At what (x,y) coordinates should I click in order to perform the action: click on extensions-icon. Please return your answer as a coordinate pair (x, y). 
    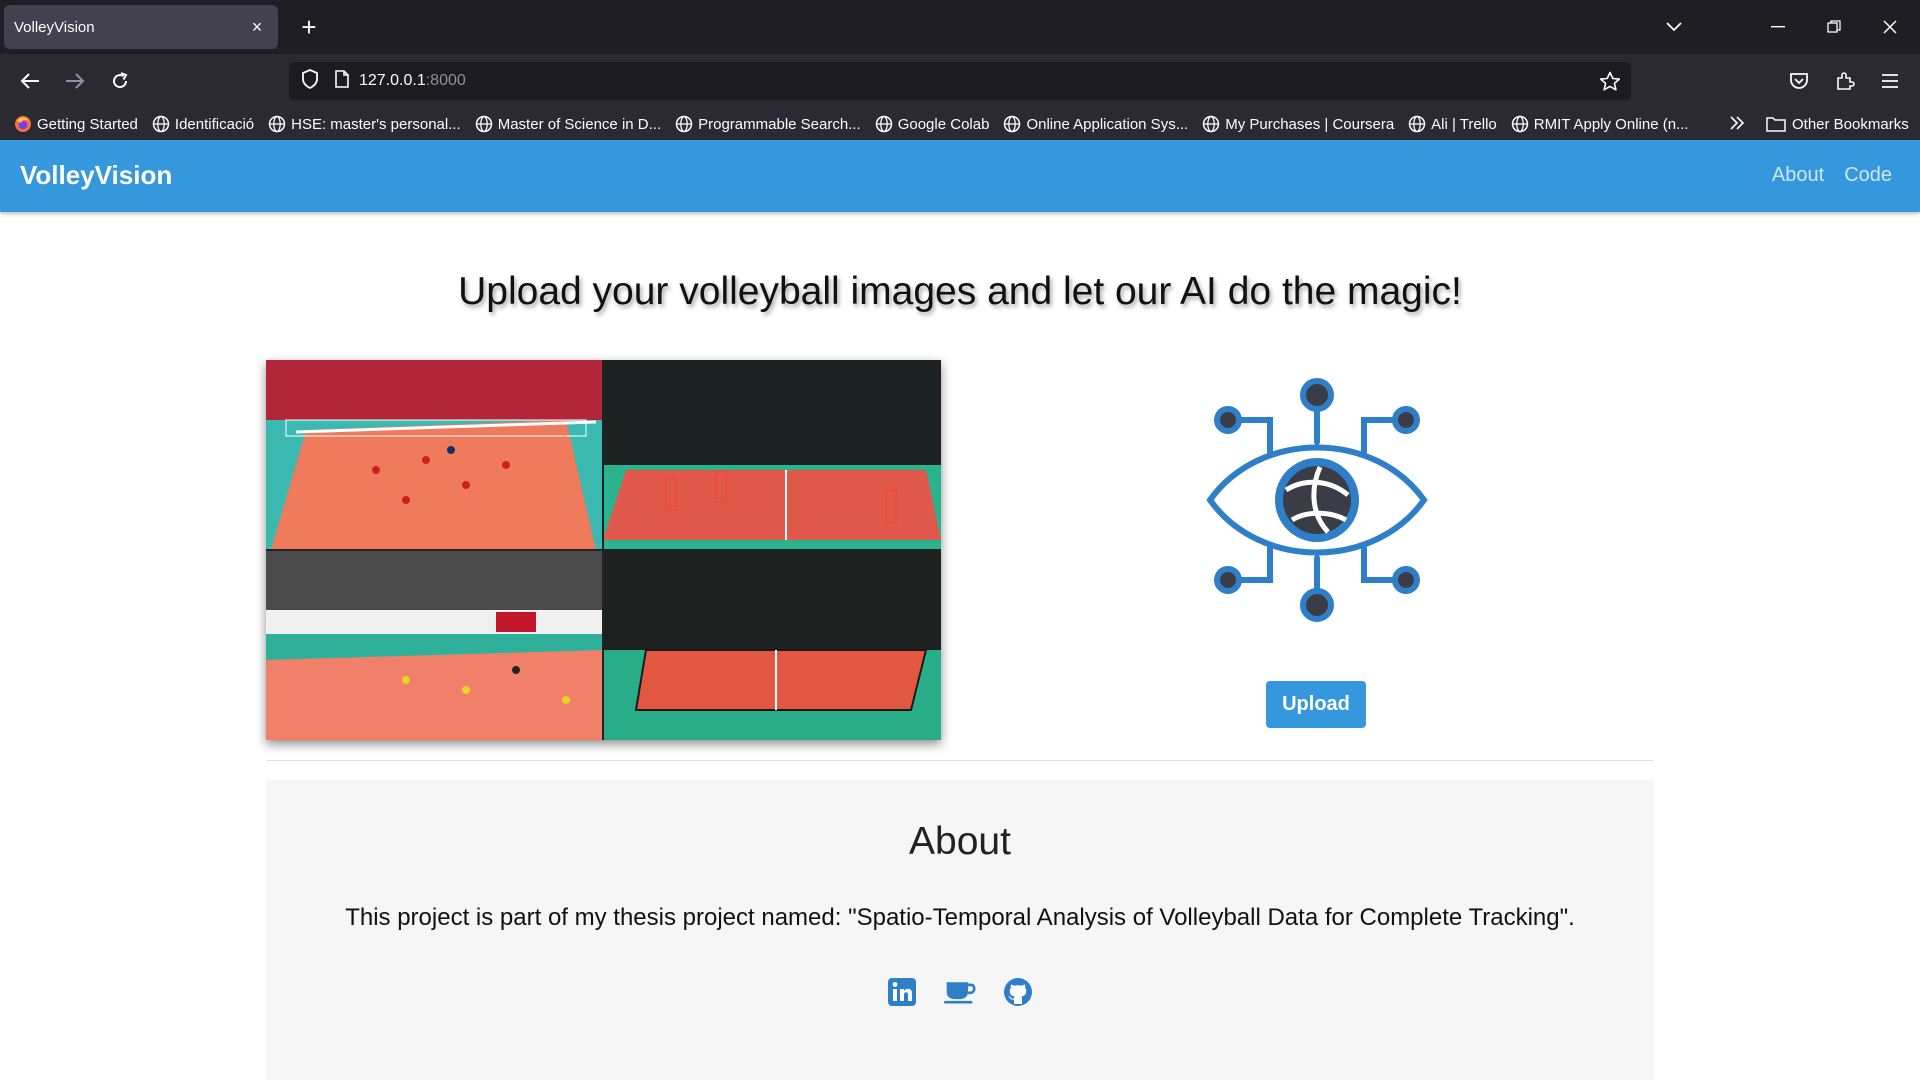
    Looking at the image, I should click on (1845, 81).